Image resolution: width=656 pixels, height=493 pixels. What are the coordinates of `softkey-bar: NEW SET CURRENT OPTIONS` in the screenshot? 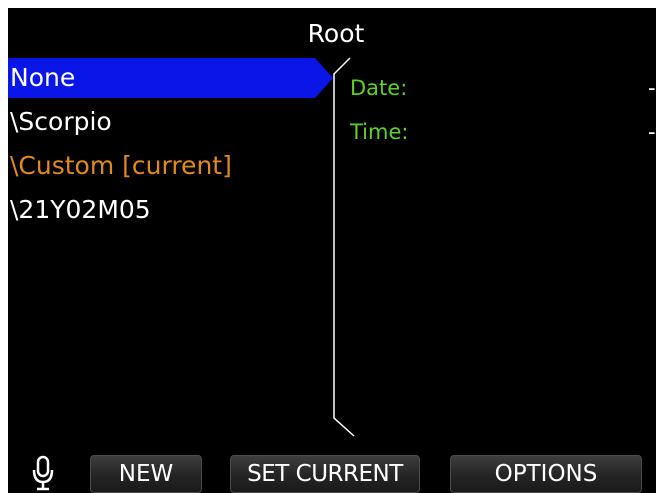 It's located at (332, 473).